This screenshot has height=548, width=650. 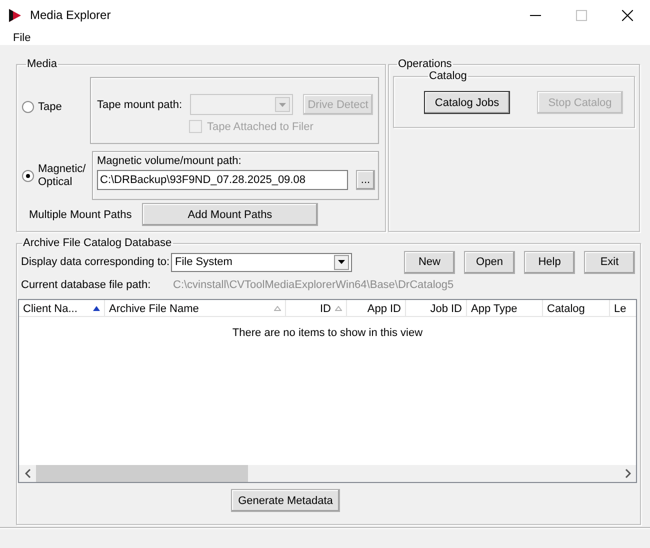 What do you see at coordinates (313, 285) in the screenshot?
I see `file-path: C:\cvinstall\CVToolMediaExplorerWin64\Base\DrCatalog5` at bounding box center [313, 285].